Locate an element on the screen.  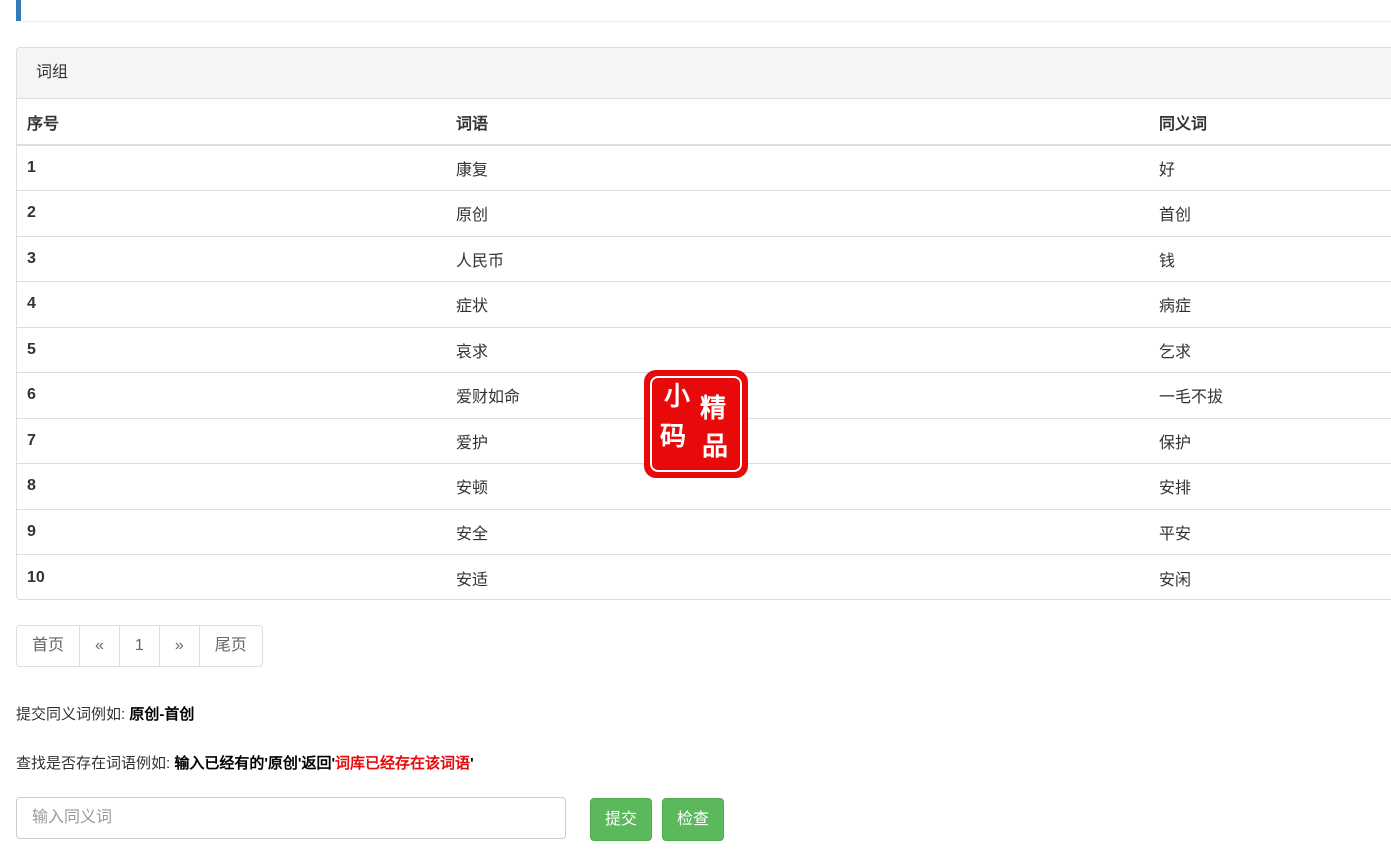
table-row: 5 哀求 乞求 is located at coordinates (704, 350).